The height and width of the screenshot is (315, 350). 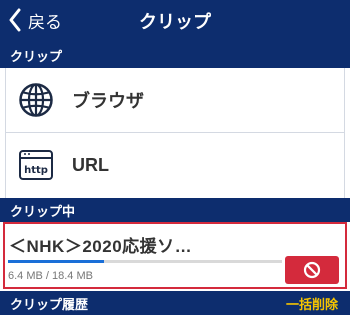 I want to click on section-header-history: クリップ履歴 一括削除, so click(x=175, y=303).